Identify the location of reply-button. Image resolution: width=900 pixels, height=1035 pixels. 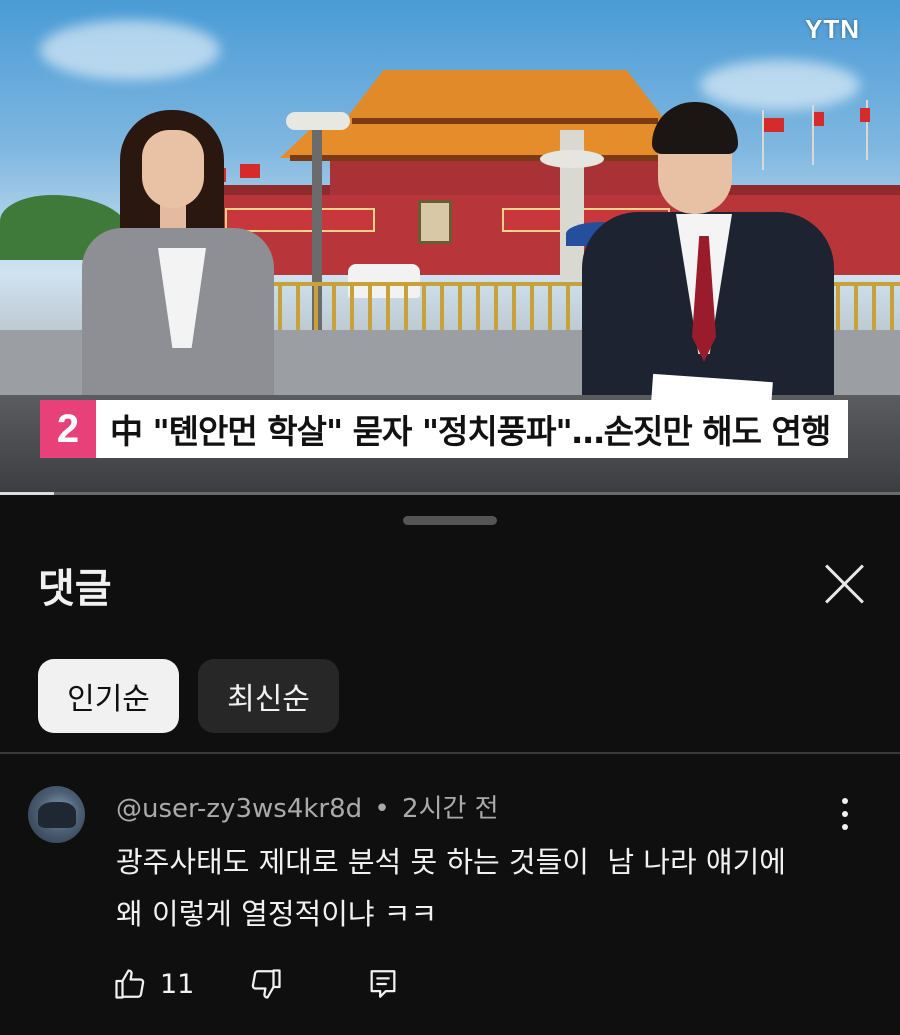
(383, 984).